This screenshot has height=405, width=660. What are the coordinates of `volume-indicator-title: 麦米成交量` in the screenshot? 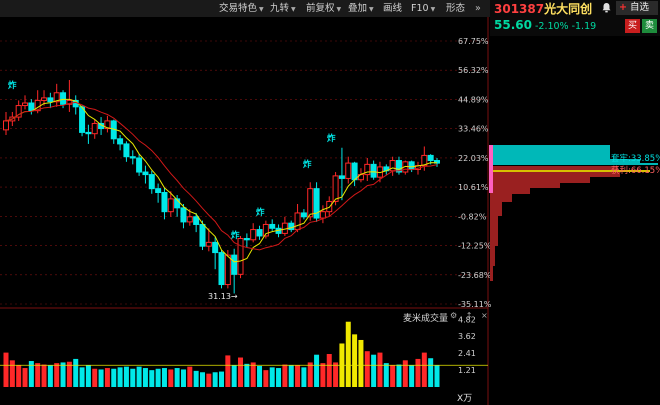 It's located at (425, 317).